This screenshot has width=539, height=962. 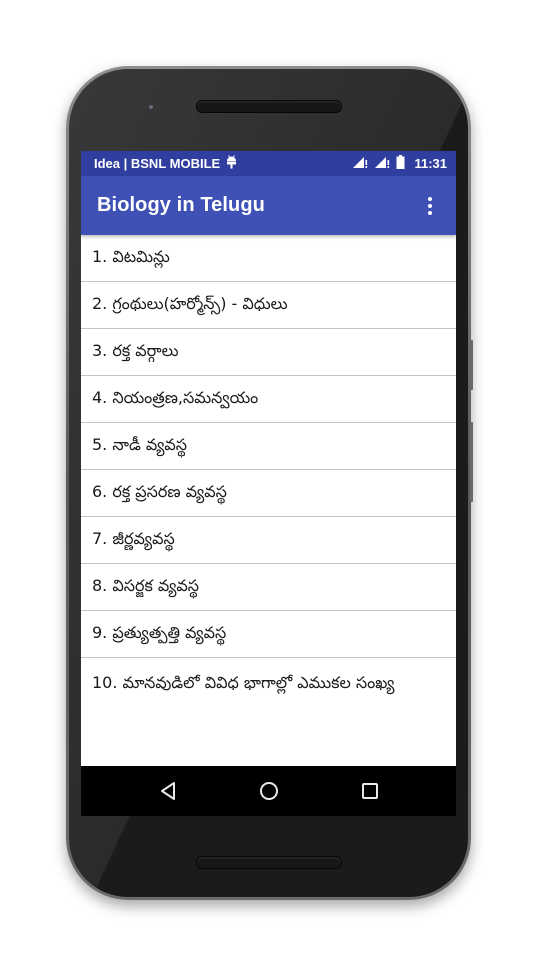 I want to click on bottom-speaker, so click(x=269, y=862).